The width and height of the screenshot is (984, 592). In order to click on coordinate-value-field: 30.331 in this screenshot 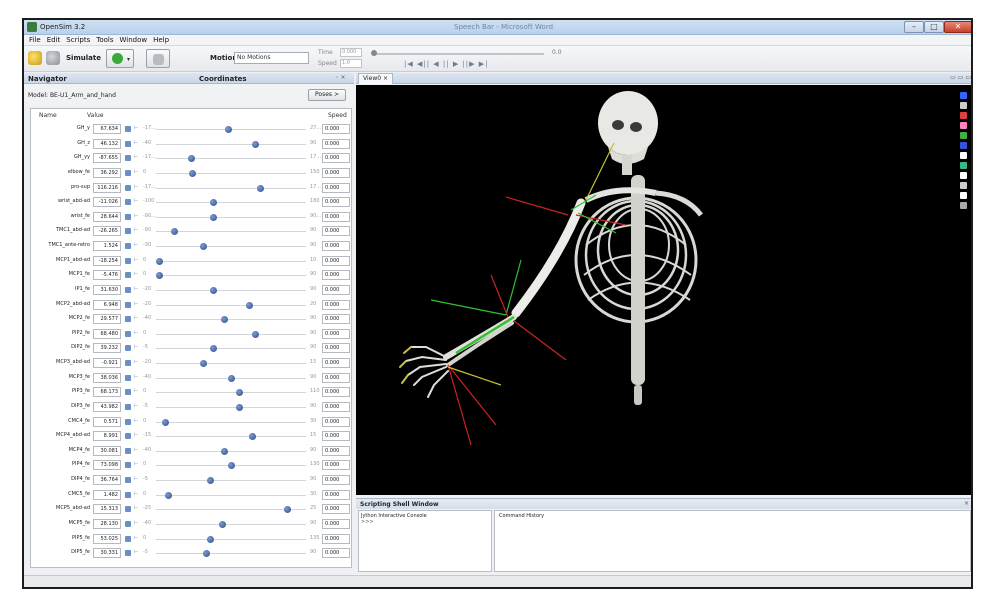, I will do `click(107, 553)`.